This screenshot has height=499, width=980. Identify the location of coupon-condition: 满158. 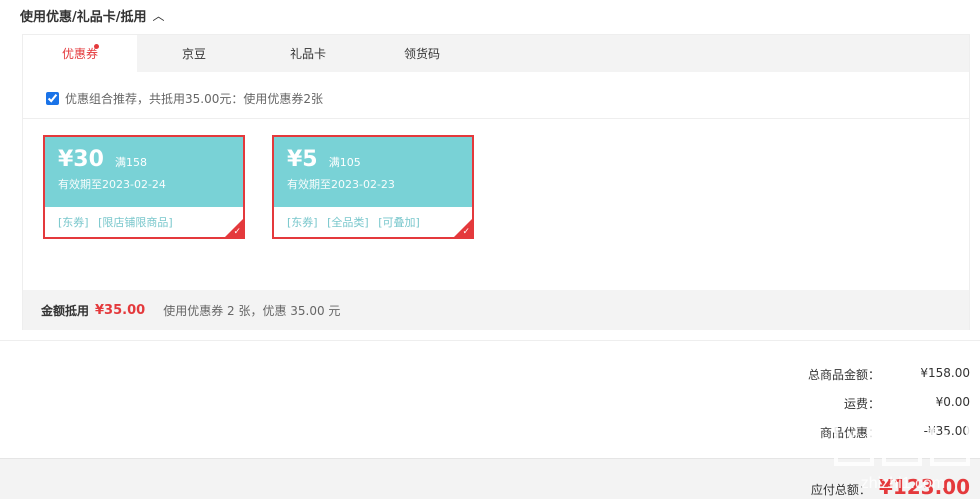
(131, 162).